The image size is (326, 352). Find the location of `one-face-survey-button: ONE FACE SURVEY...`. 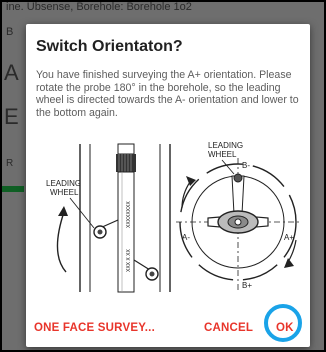

one-face-survey-button: ONE FACE SURVEY... is located at coordinates (94, 328).